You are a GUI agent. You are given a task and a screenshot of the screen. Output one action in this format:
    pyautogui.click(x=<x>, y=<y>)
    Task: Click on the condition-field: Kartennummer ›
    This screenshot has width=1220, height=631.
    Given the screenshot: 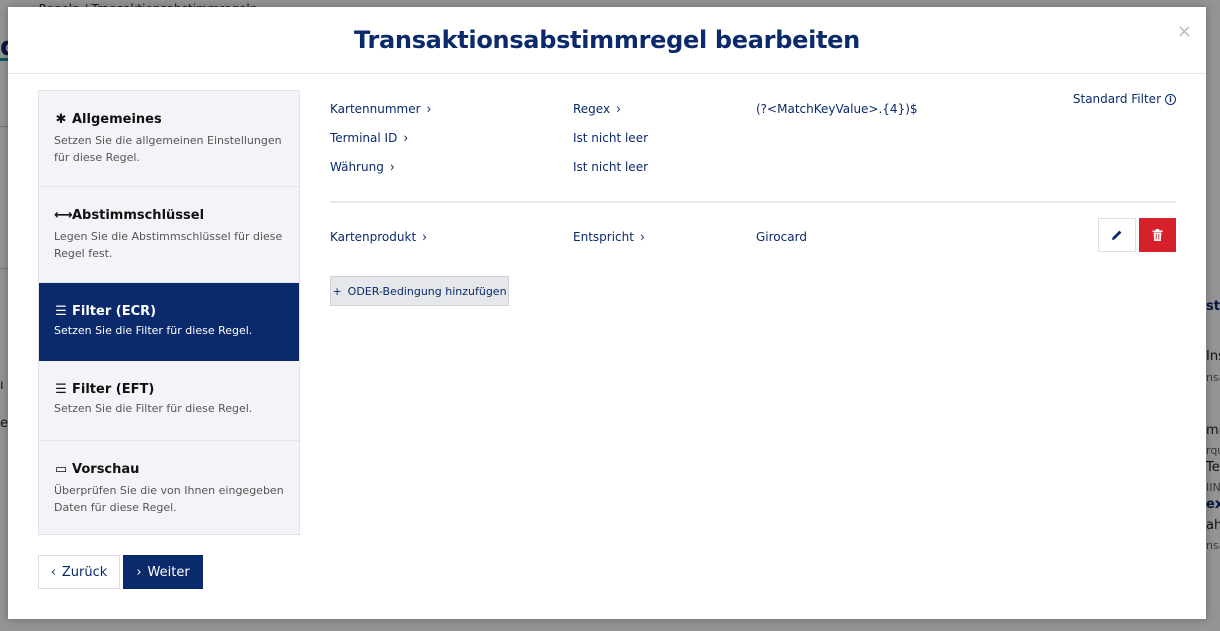 What is the action you would take?
    pyautogui.click(x=381, y=109)
    